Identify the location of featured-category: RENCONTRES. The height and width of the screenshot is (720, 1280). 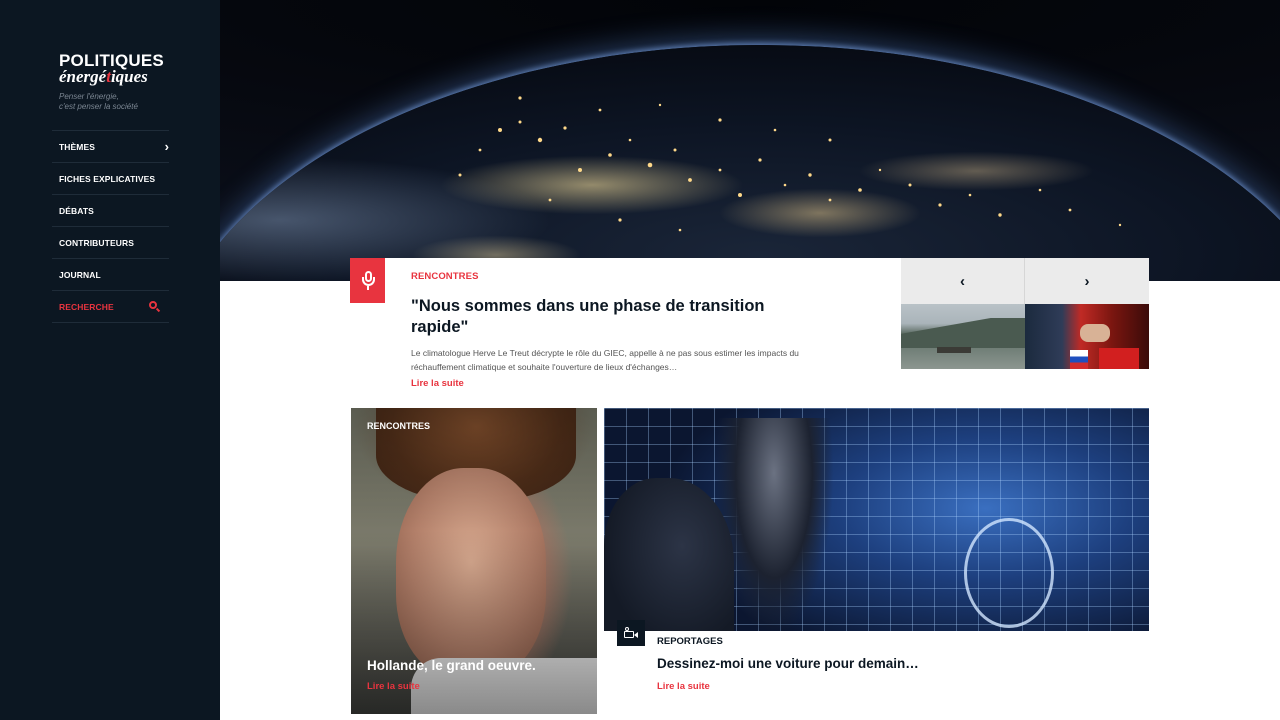
(445, 276).